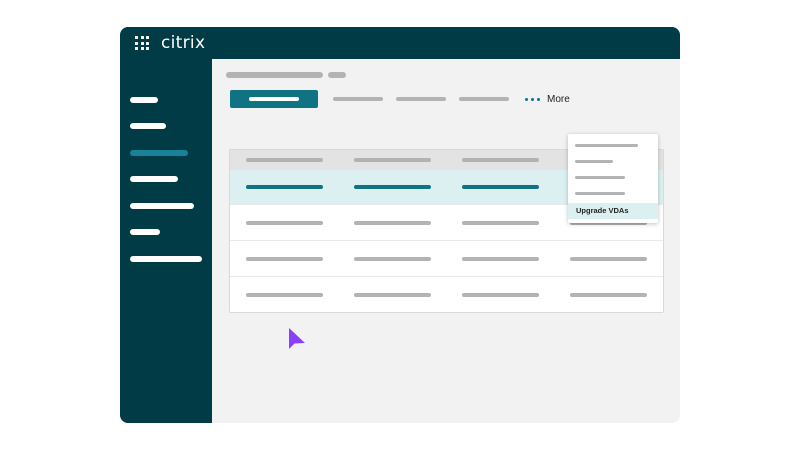 This screenshot has width=800, height=450. Describe the element at coordinates (532, 99) in the screenshot. I see `ellipsis-icon` at that location.